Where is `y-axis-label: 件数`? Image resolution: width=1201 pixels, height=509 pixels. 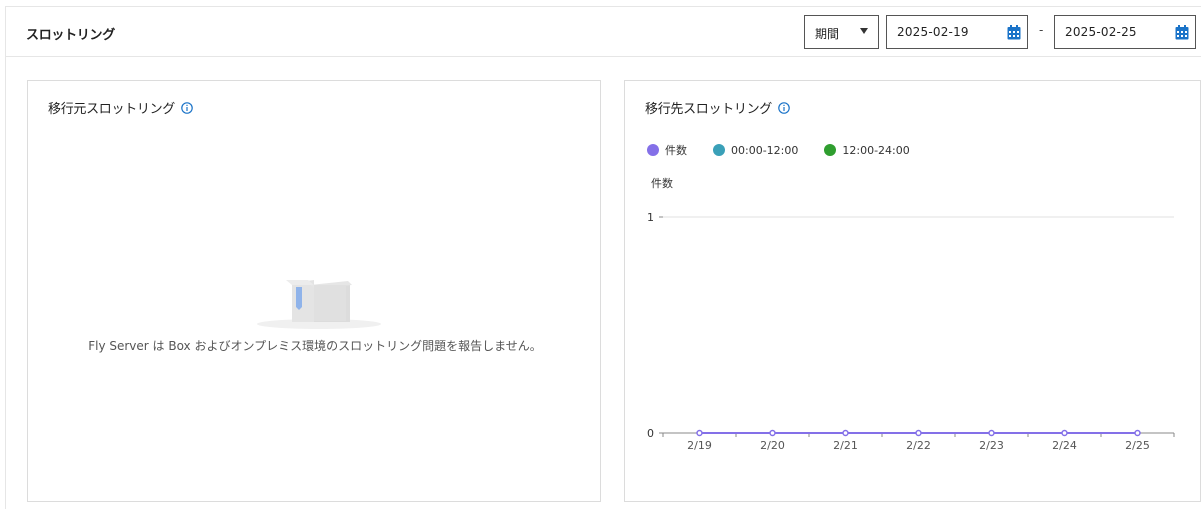
y-axis-label: 件数 is located at coordinates (662, 183).